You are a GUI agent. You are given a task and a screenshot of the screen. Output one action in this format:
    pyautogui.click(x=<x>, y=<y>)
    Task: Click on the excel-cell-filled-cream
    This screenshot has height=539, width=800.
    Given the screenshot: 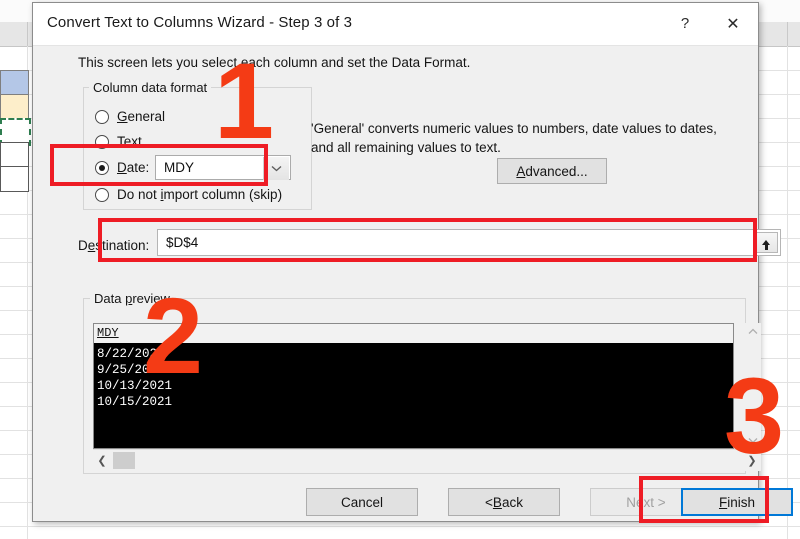 What is the action you would take?
    pyautogui.click(x=14, y=107)
    